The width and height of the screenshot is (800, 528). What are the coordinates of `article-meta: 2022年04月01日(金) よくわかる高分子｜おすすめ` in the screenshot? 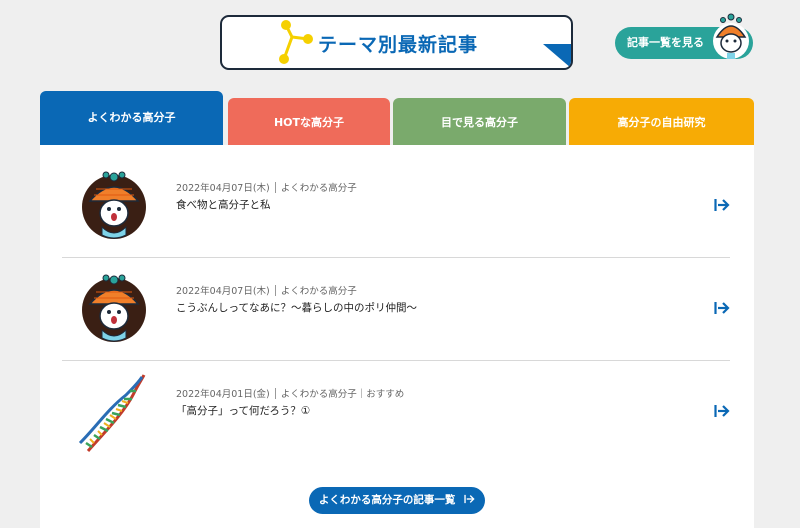 It's located at (290, 393).